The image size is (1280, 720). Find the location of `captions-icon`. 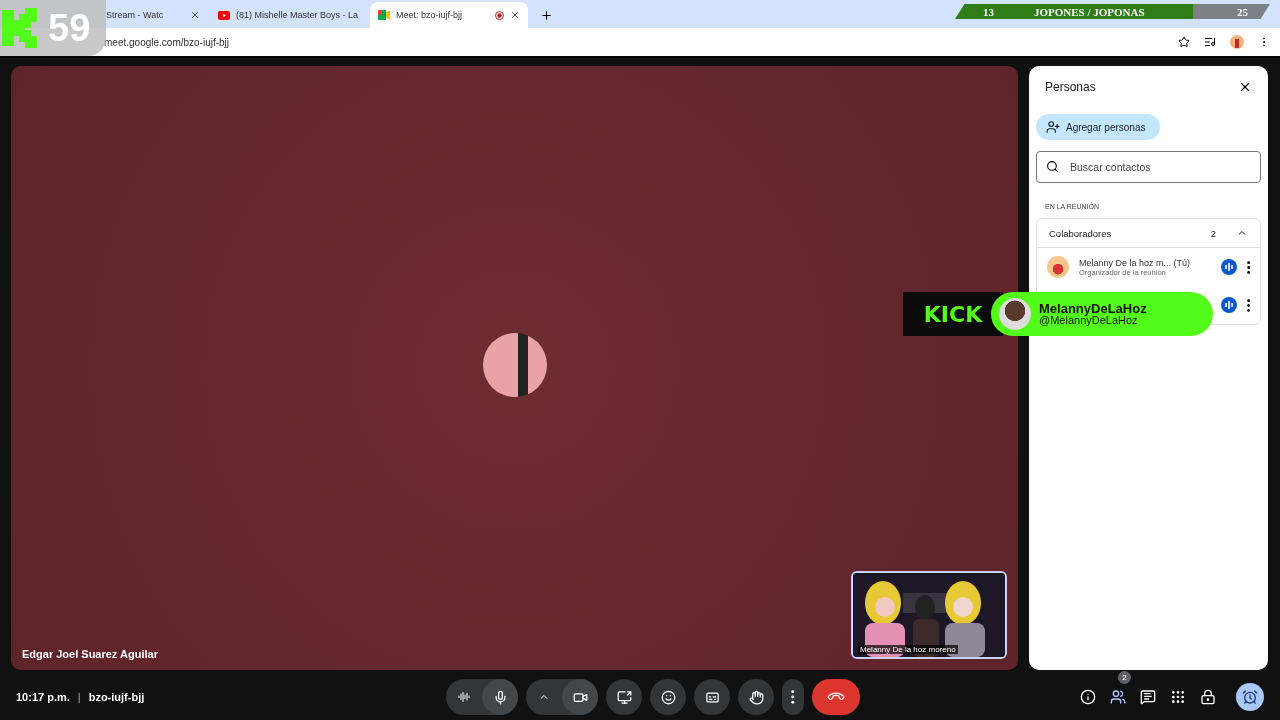

captions-icon is located at coordinates (712, 697).